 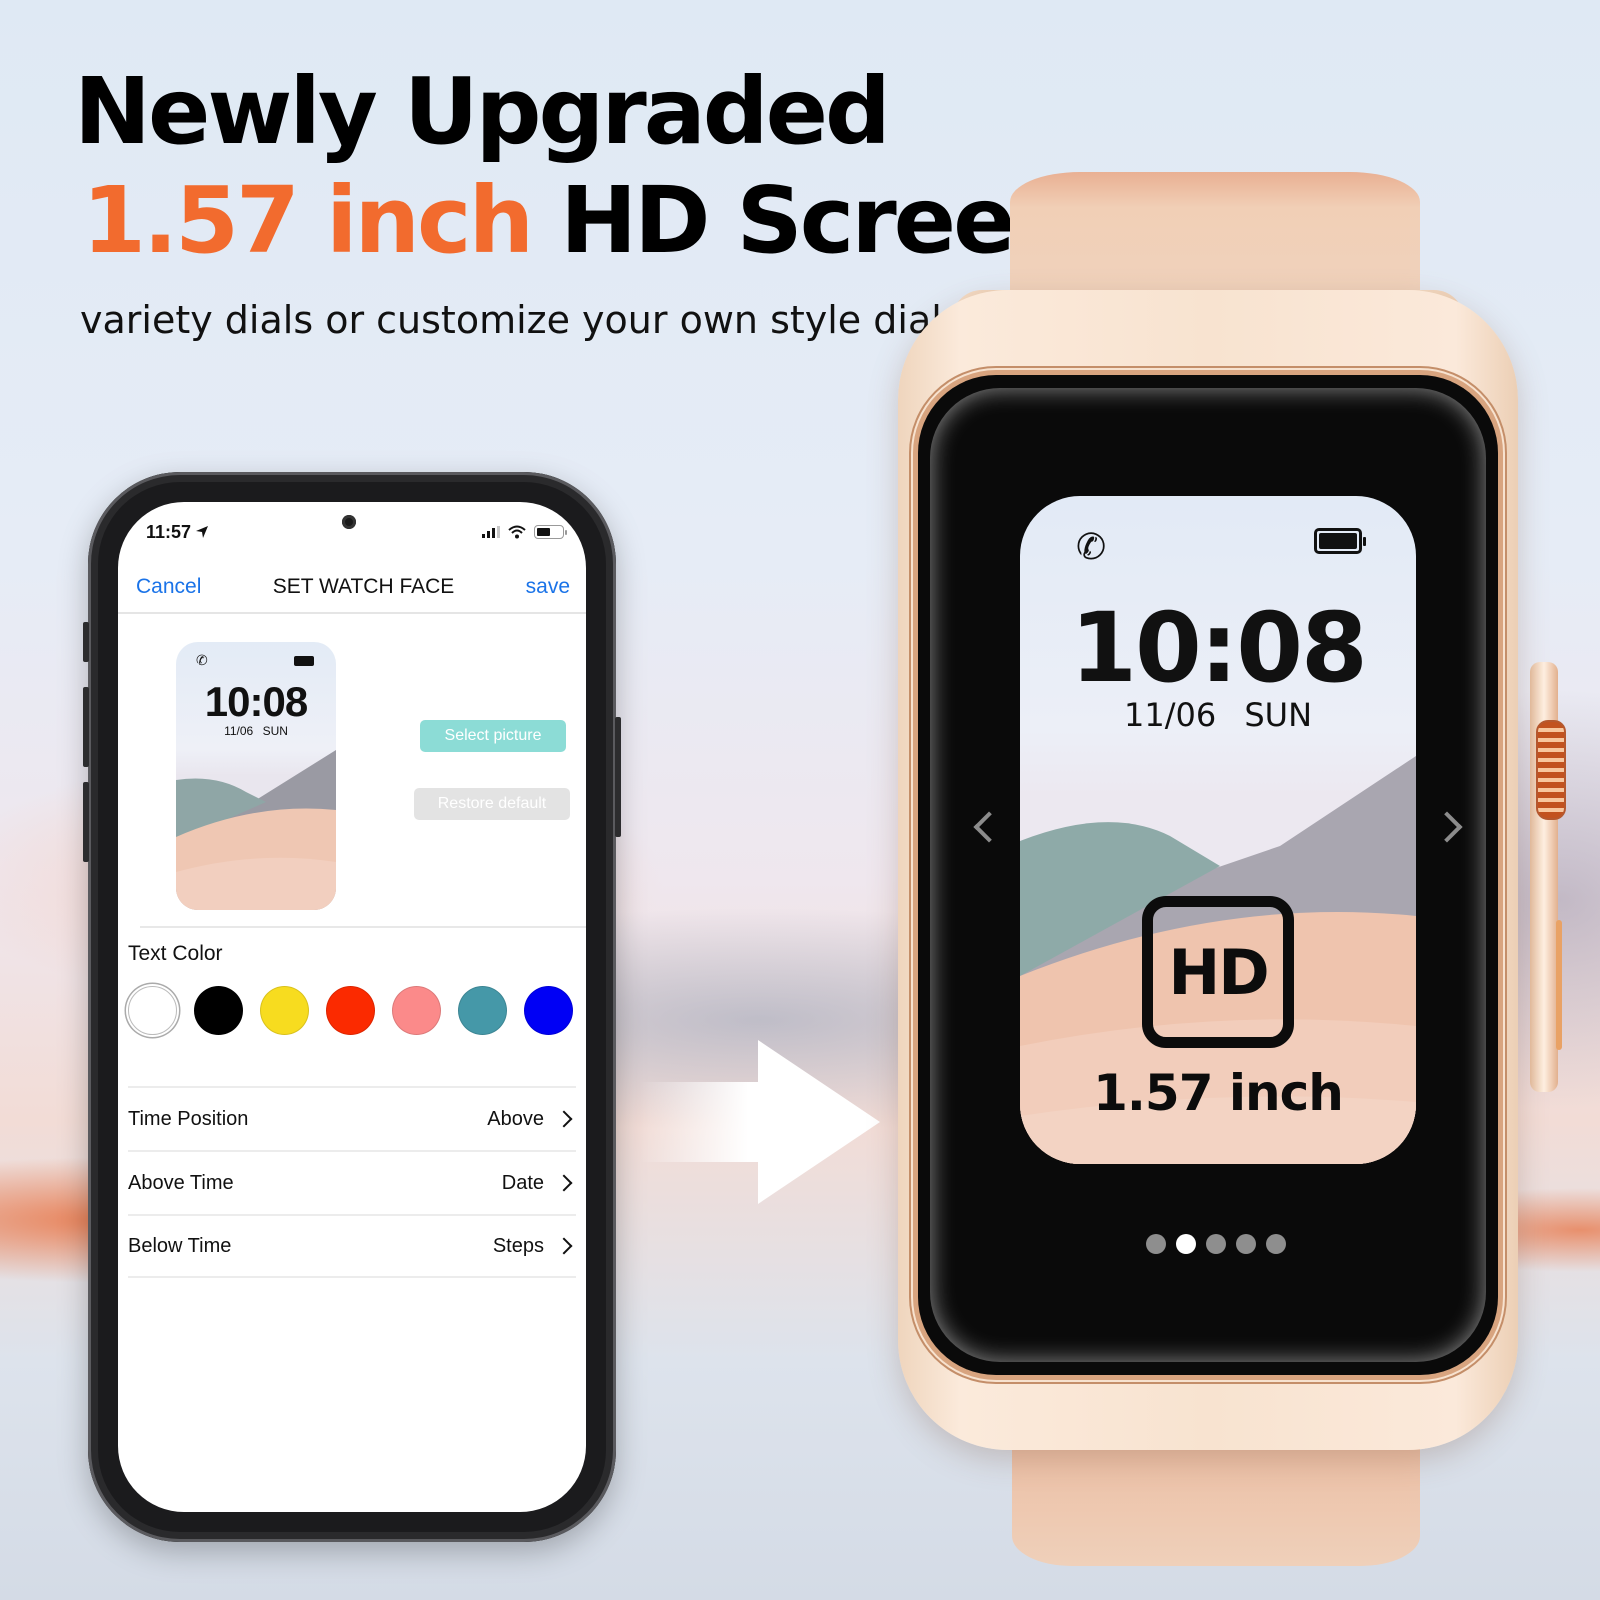 What do you see at coordinates (202, 532) in the screenshot?
I see `location-arrow-icon` at bounding box center [202, 532].